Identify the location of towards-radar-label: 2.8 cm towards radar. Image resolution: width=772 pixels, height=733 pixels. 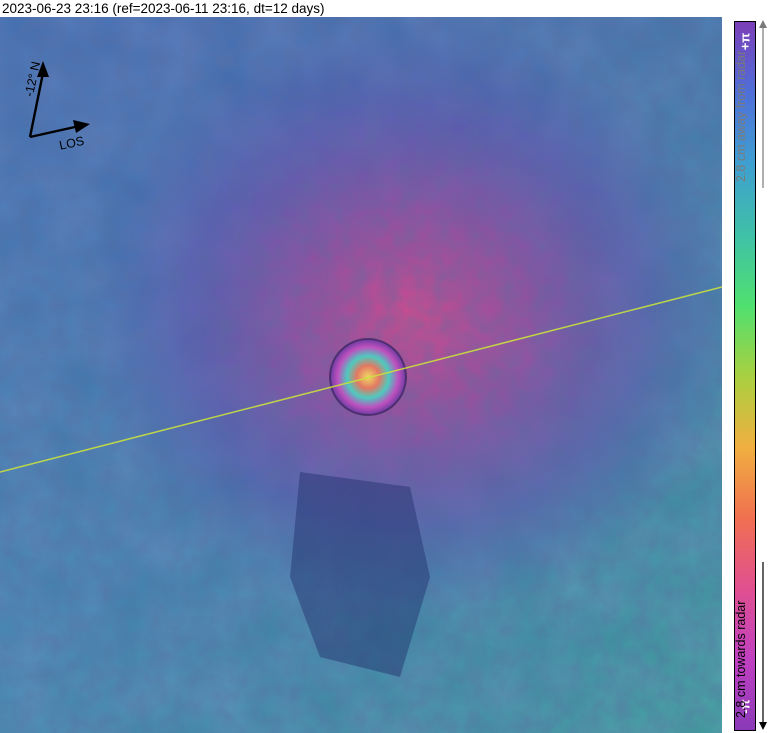
(741, 659).